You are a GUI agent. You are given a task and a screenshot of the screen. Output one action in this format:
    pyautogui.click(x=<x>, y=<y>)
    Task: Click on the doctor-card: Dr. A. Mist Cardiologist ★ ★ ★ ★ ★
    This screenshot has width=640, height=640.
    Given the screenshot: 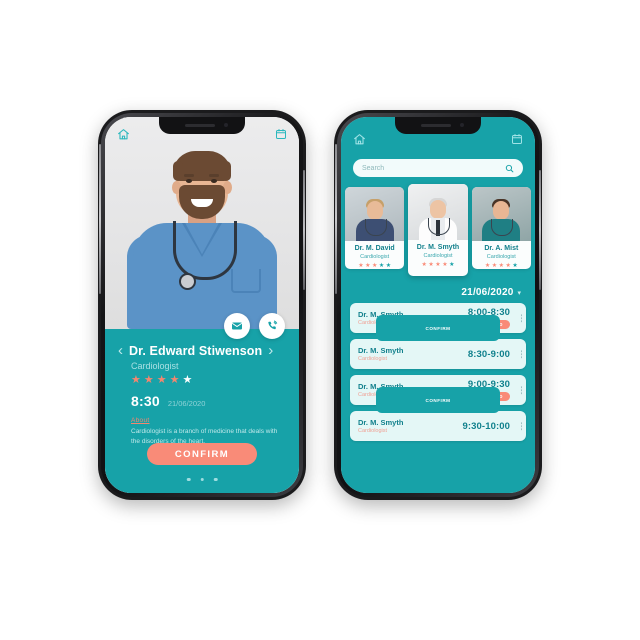 What is the action you would take?
    pyautogui.click(x=501, y=228)
    